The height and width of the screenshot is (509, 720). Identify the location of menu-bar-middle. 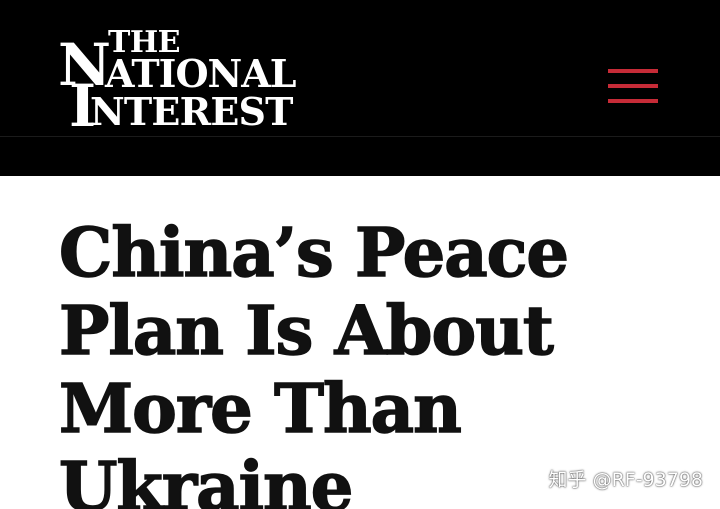
(633, 86).